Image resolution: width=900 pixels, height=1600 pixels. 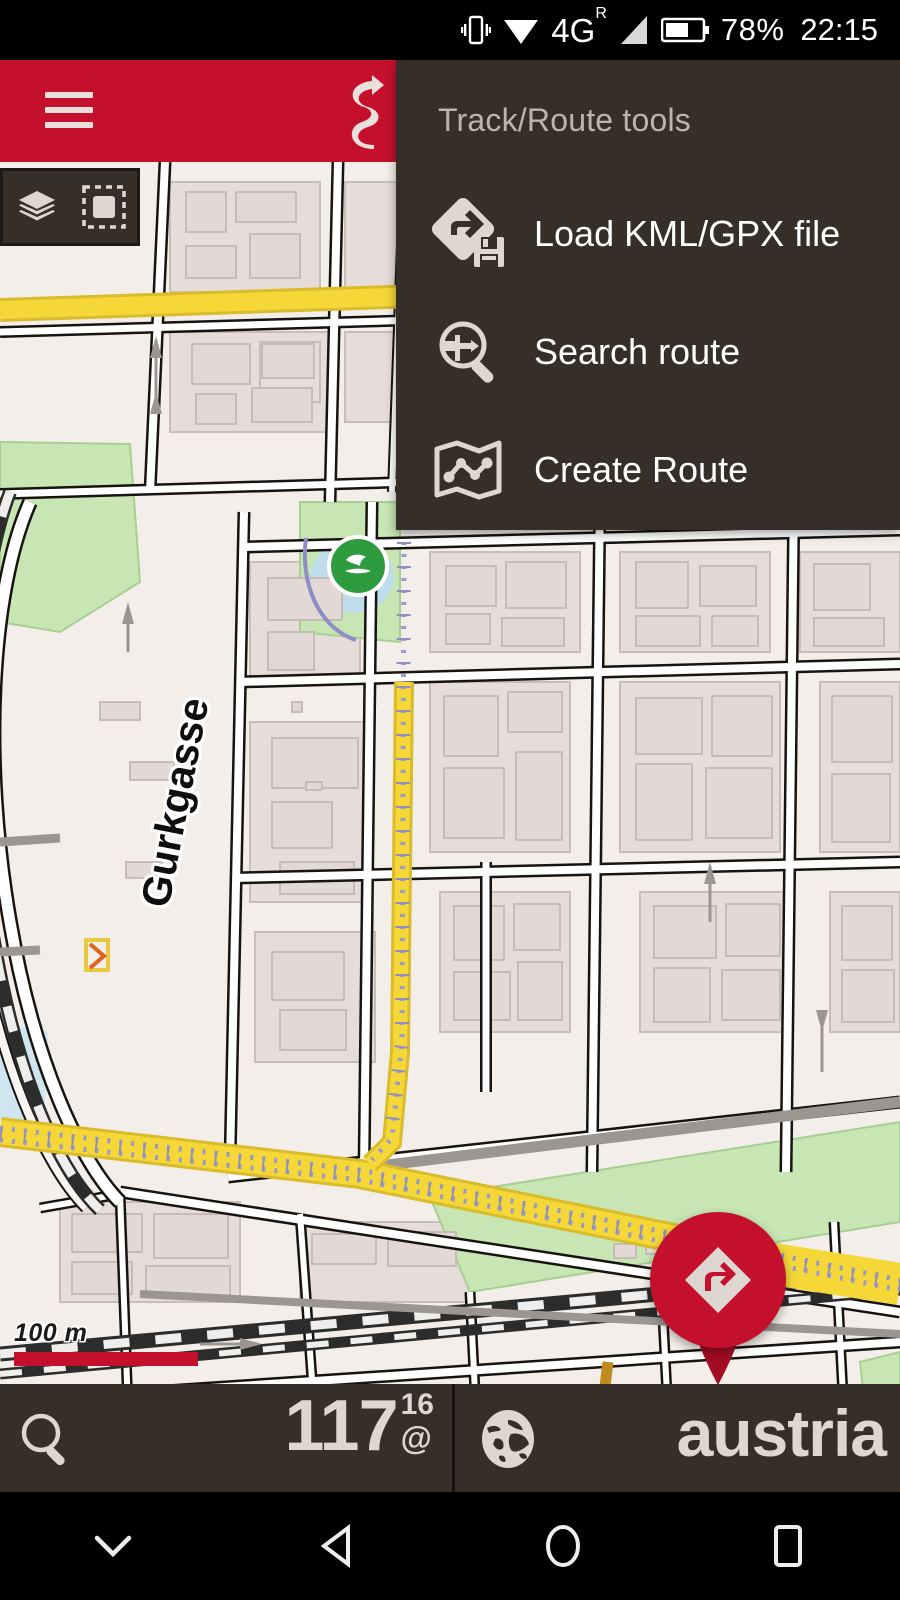 I want to click on search-route-icon, so click(x=469, y=352).